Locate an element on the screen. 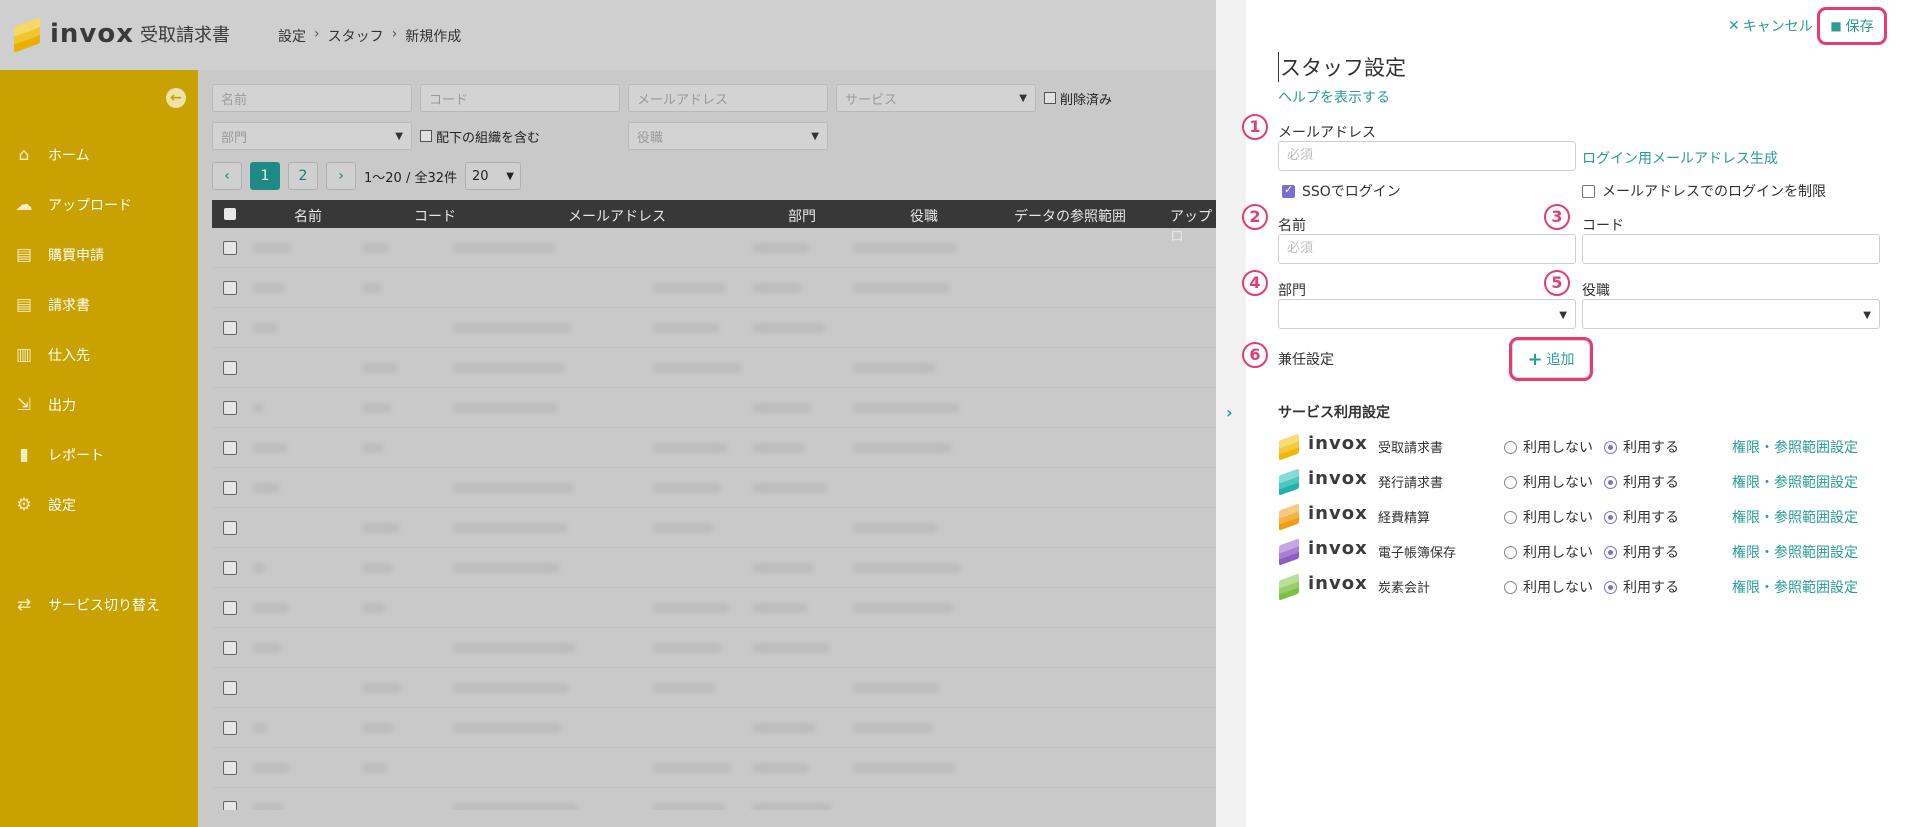  sidebar-item: ☁ アップロード is located at coordinates (99, 205).